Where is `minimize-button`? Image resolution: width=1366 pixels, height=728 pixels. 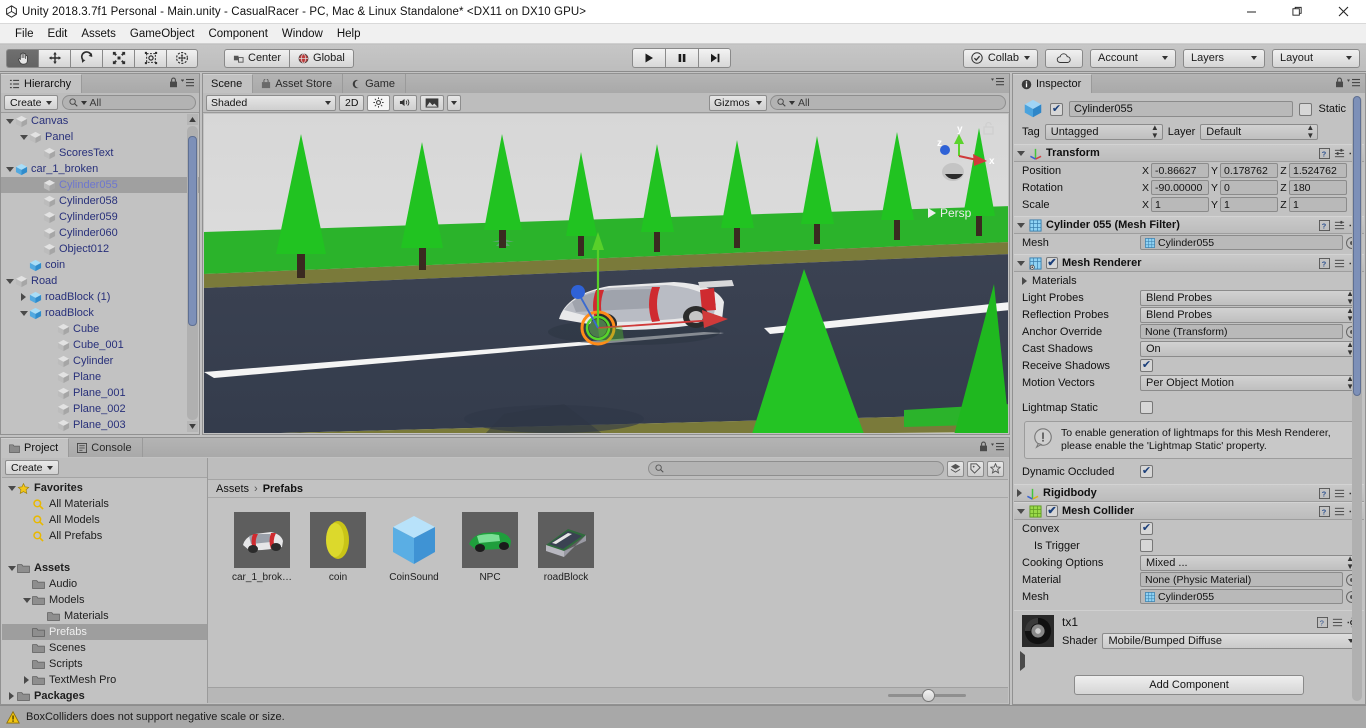 minimize-button is located at coordinates (1251, 12).